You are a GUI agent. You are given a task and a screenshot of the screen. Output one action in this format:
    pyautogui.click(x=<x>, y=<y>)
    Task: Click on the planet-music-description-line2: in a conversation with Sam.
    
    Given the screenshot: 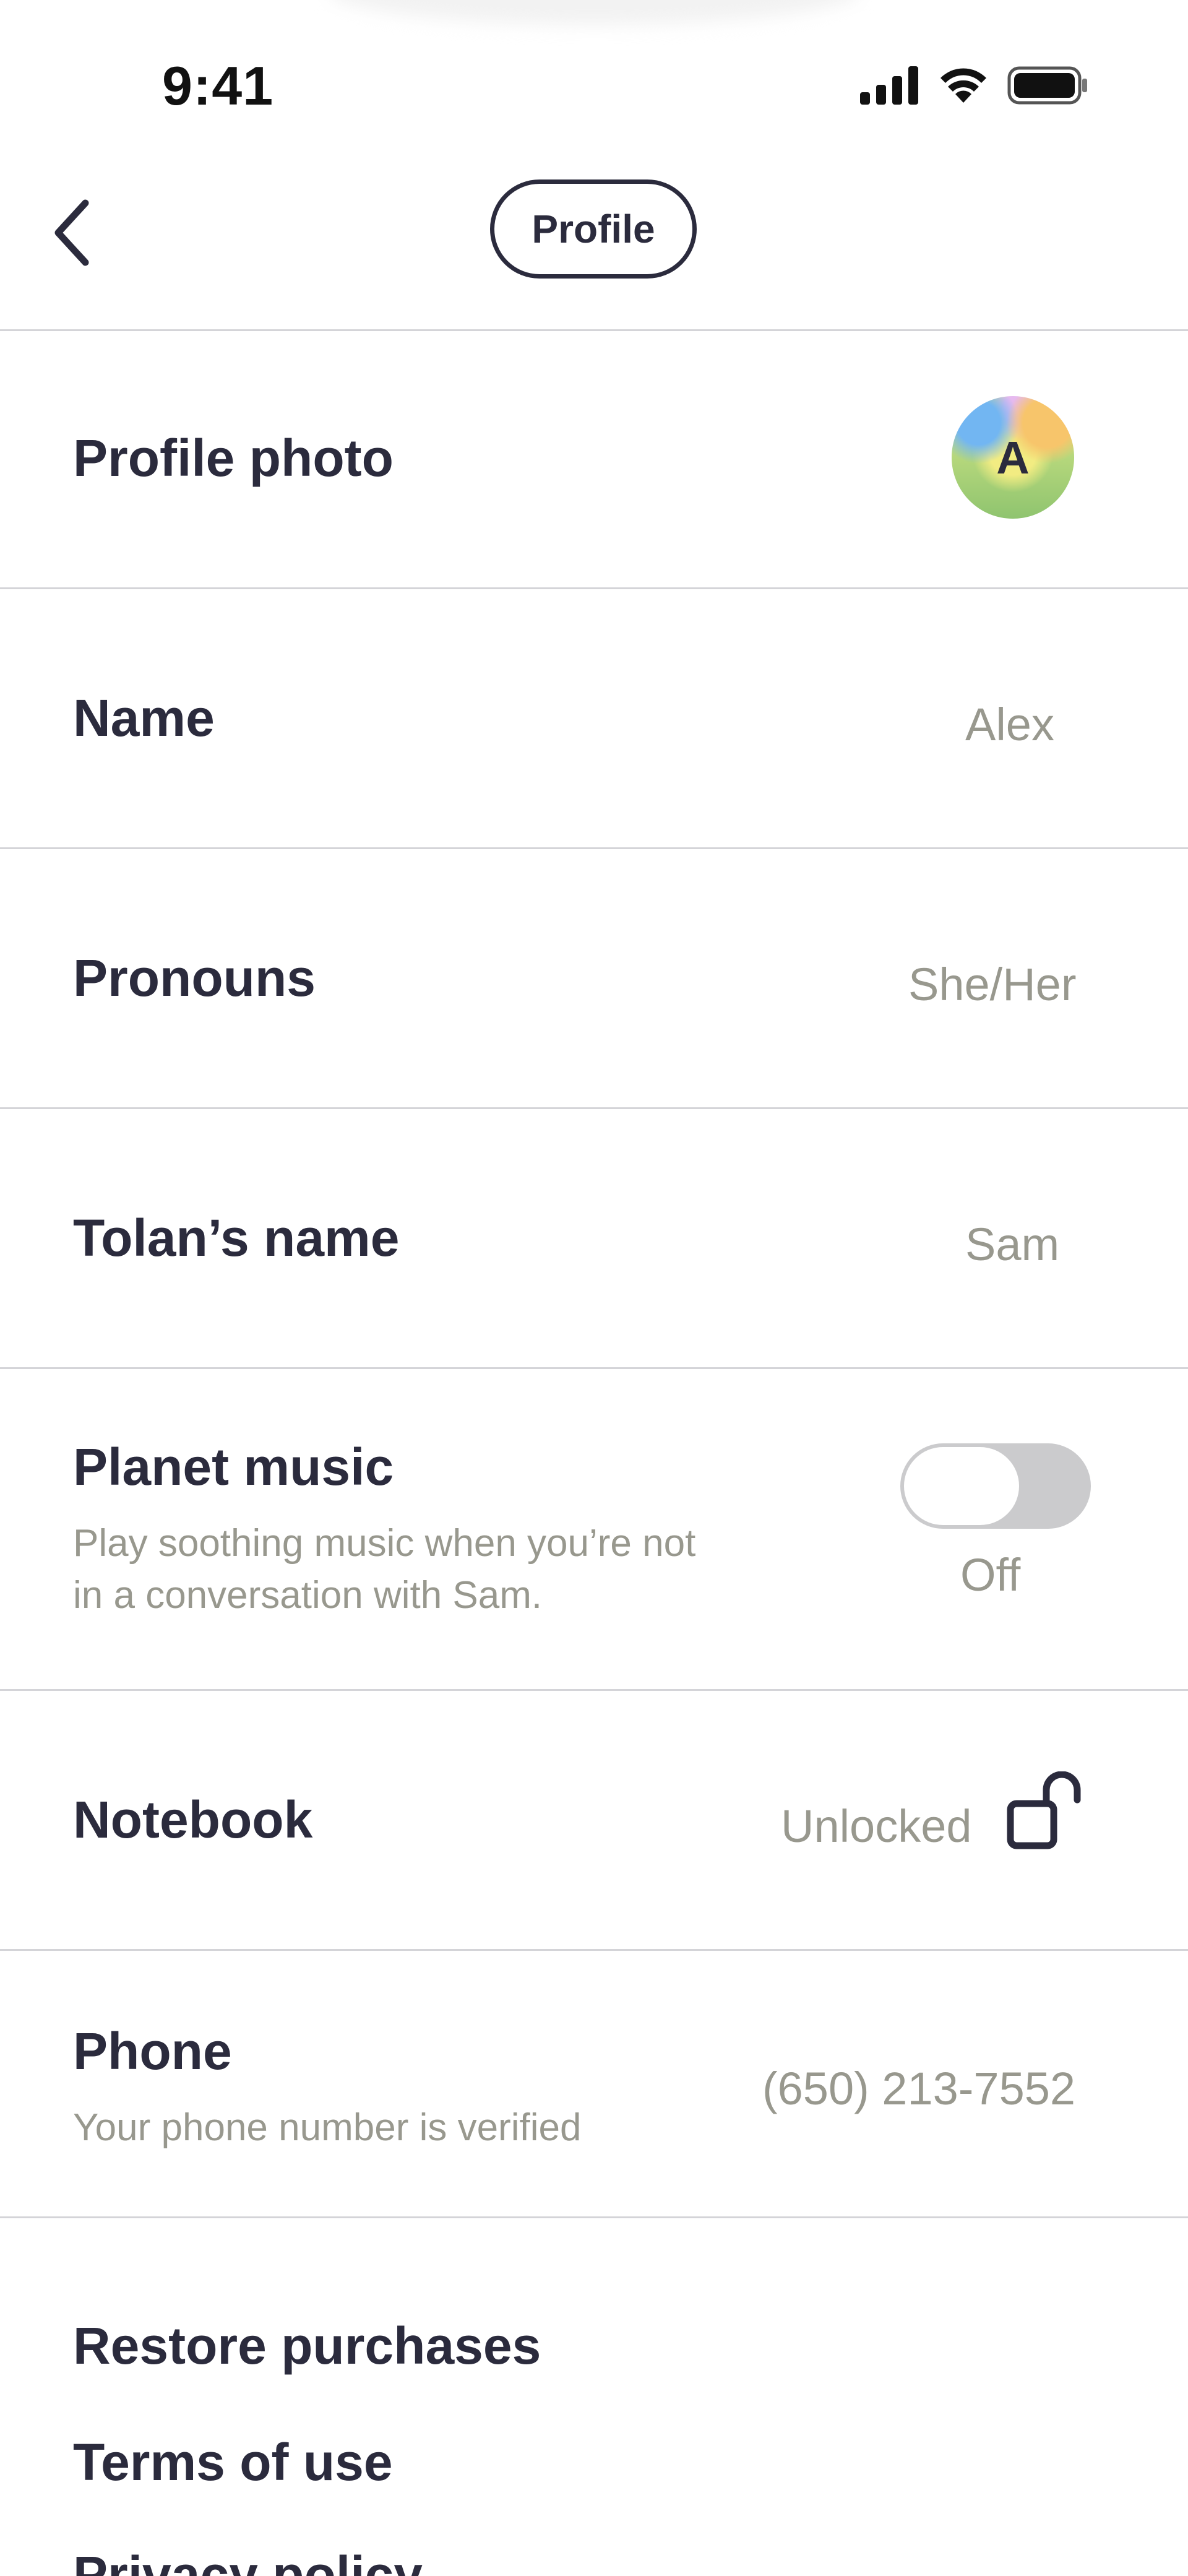 What is the action you would take?
    pyautogui.click(x=308, y=1595)
    